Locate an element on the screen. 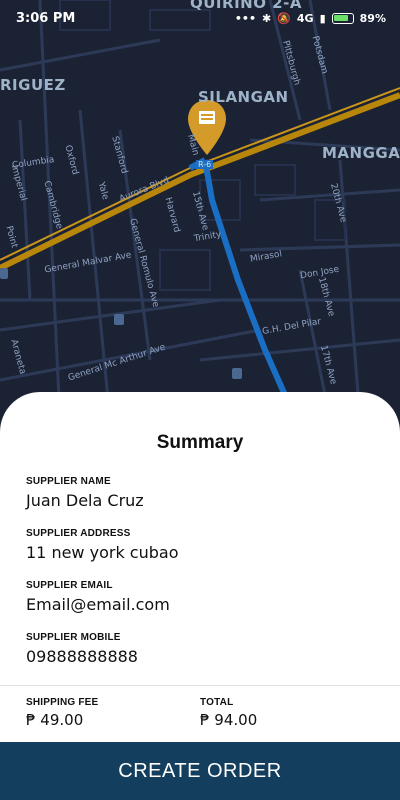  supplier-email-label: SUPPLIER EMAIL is located at coordinates (69, 585).